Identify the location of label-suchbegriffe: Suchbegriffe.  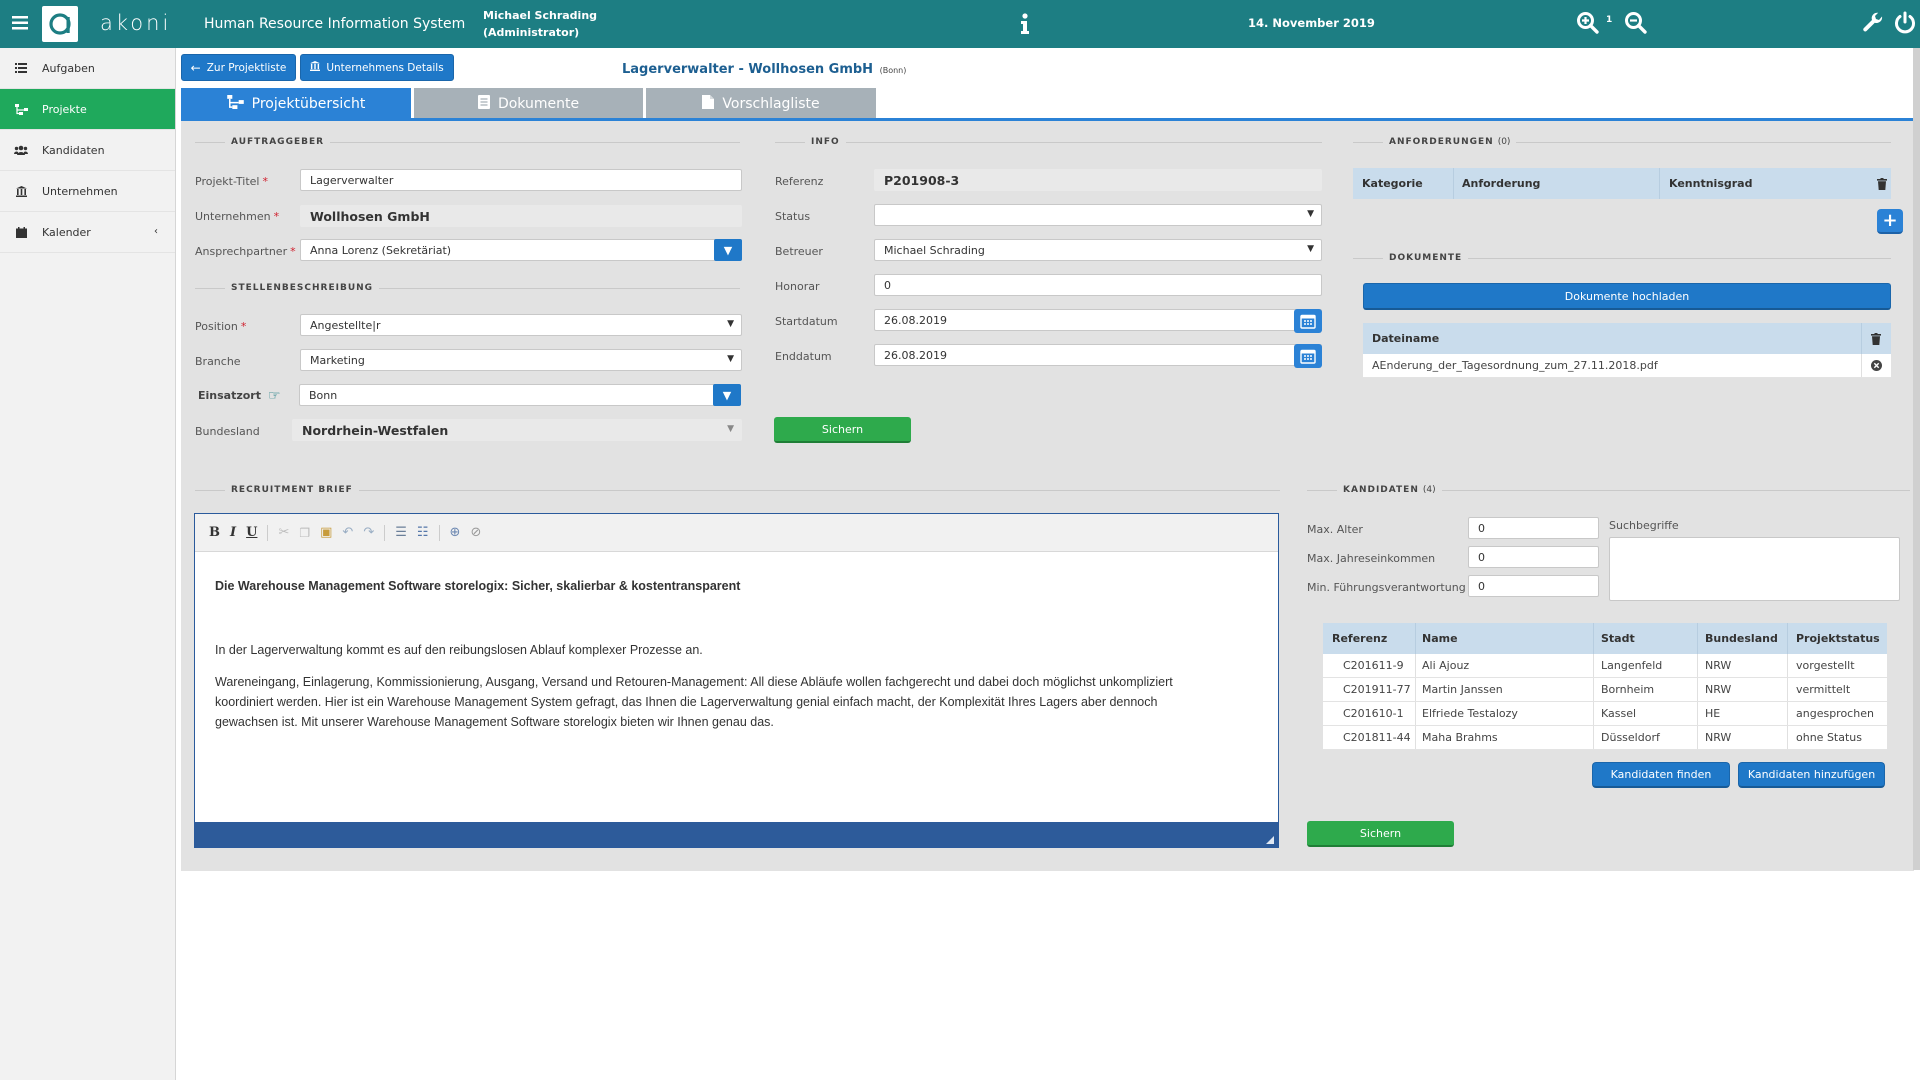
(1644, 525).